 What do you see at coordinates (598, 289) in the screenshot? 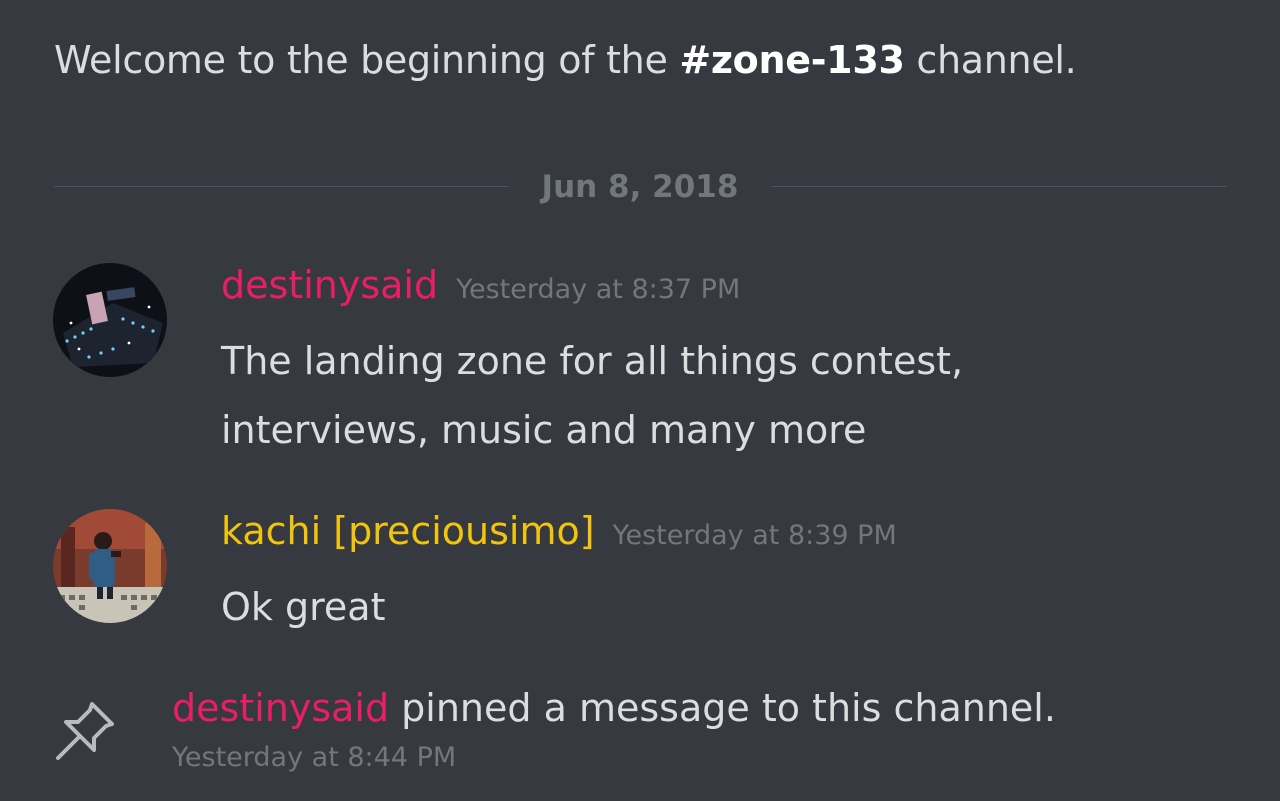
I see `timestamp: Yesterday at 8:37 PM` at bounding box center [598, 289].